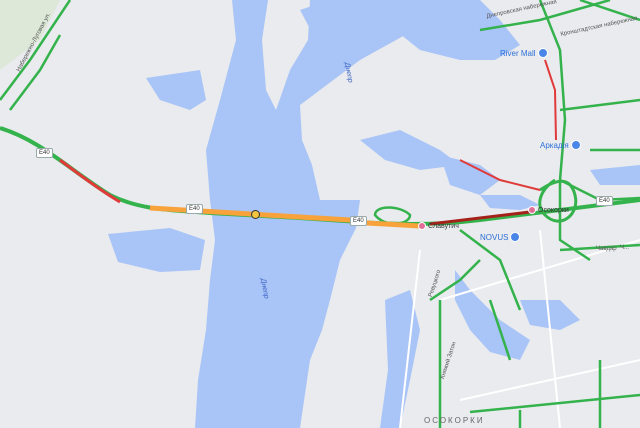 The image size is (640, 428). I want to click on poi-label: Аркадія, so click(554, 145).